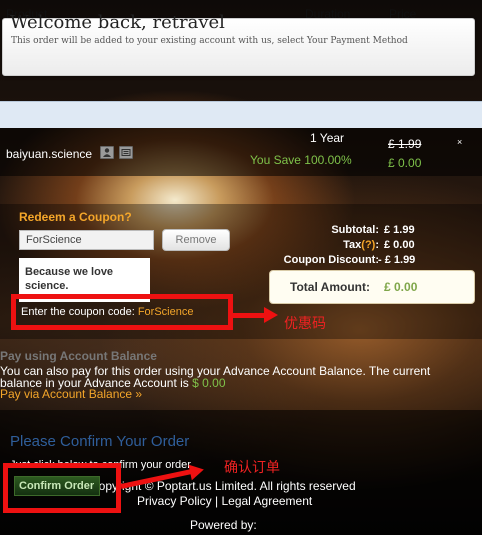 The height and width of the screenshot is (535, 482). Describe the element at coordinates (401, 287) in the screenshot. I see `total-amount-value: £ 0.00` at that location.